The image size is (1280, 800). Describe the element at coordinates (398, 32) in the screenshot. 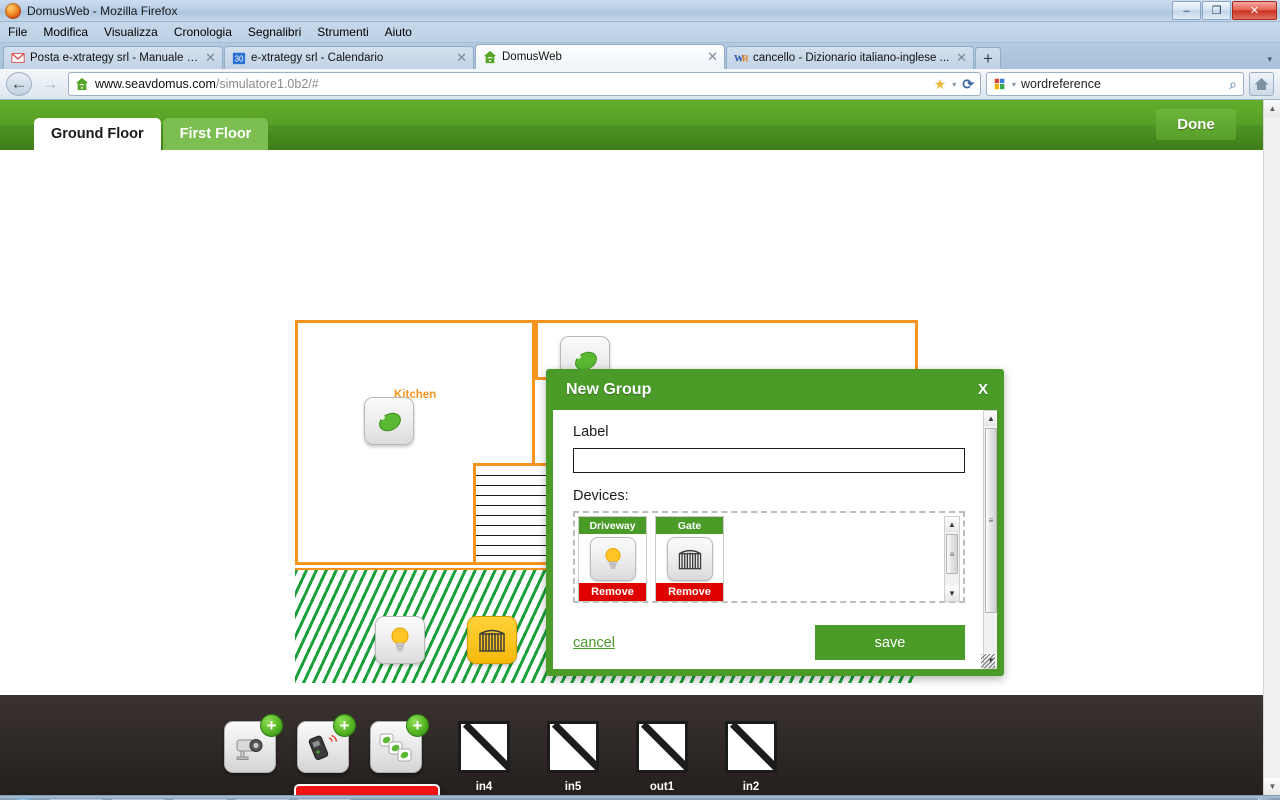

I see `menu-aiuto: Aiuto` at that location.